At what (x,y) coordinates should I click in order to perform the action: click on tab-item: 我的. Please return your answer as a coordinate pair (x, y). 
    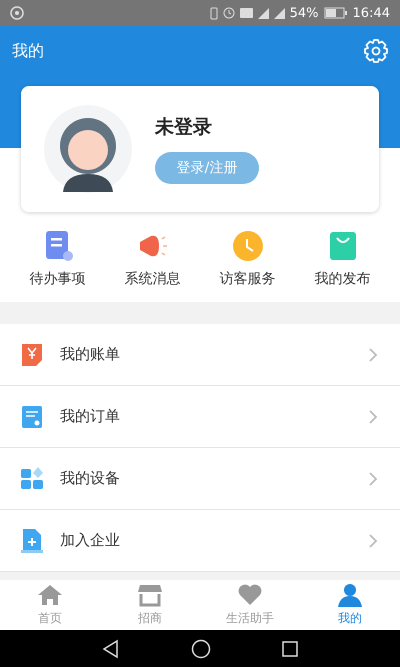
    Looking at the image, I should click on (350, 605).